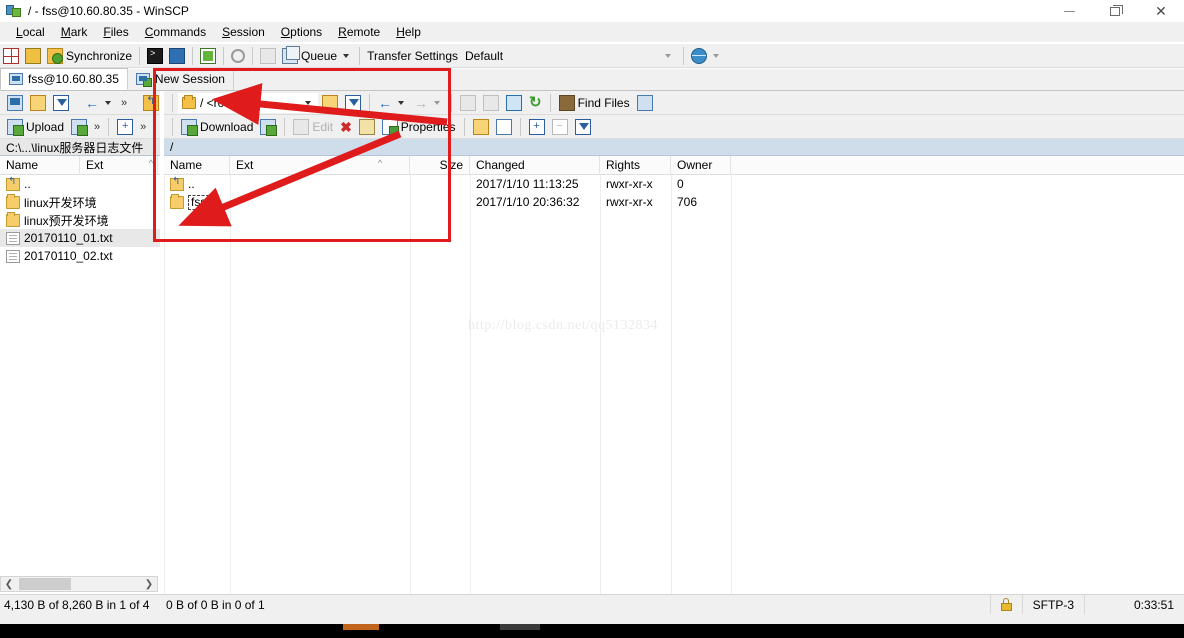 This screenshot has width=1184, height=638. I want to click on local-column-name: Name, so click(40, 165).